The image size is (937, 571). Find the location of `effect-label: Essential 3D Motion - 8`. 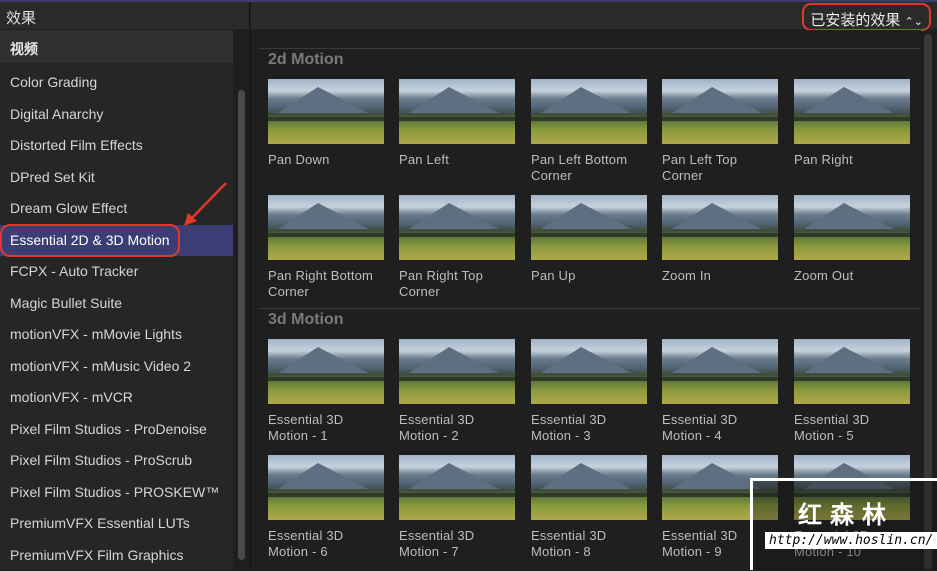

effect-label: Essential 3D Motion - 8 is located at coordinates (589, 544).